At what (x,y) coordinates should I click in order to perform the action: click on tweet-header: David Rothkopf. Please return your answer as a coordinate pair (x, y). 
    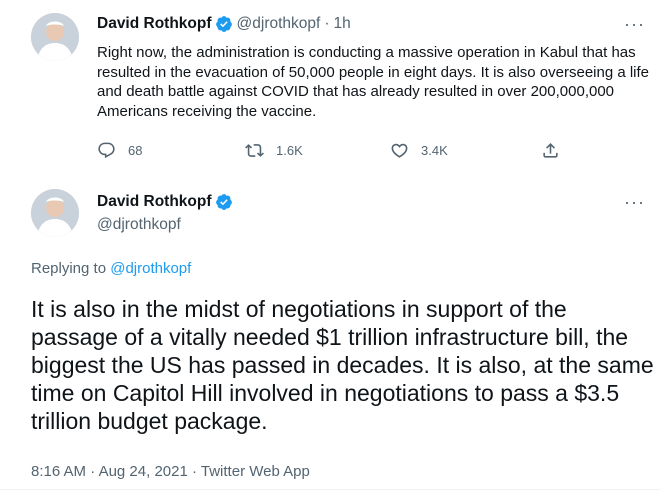
    Looking at the image, I should click on (165, 202).